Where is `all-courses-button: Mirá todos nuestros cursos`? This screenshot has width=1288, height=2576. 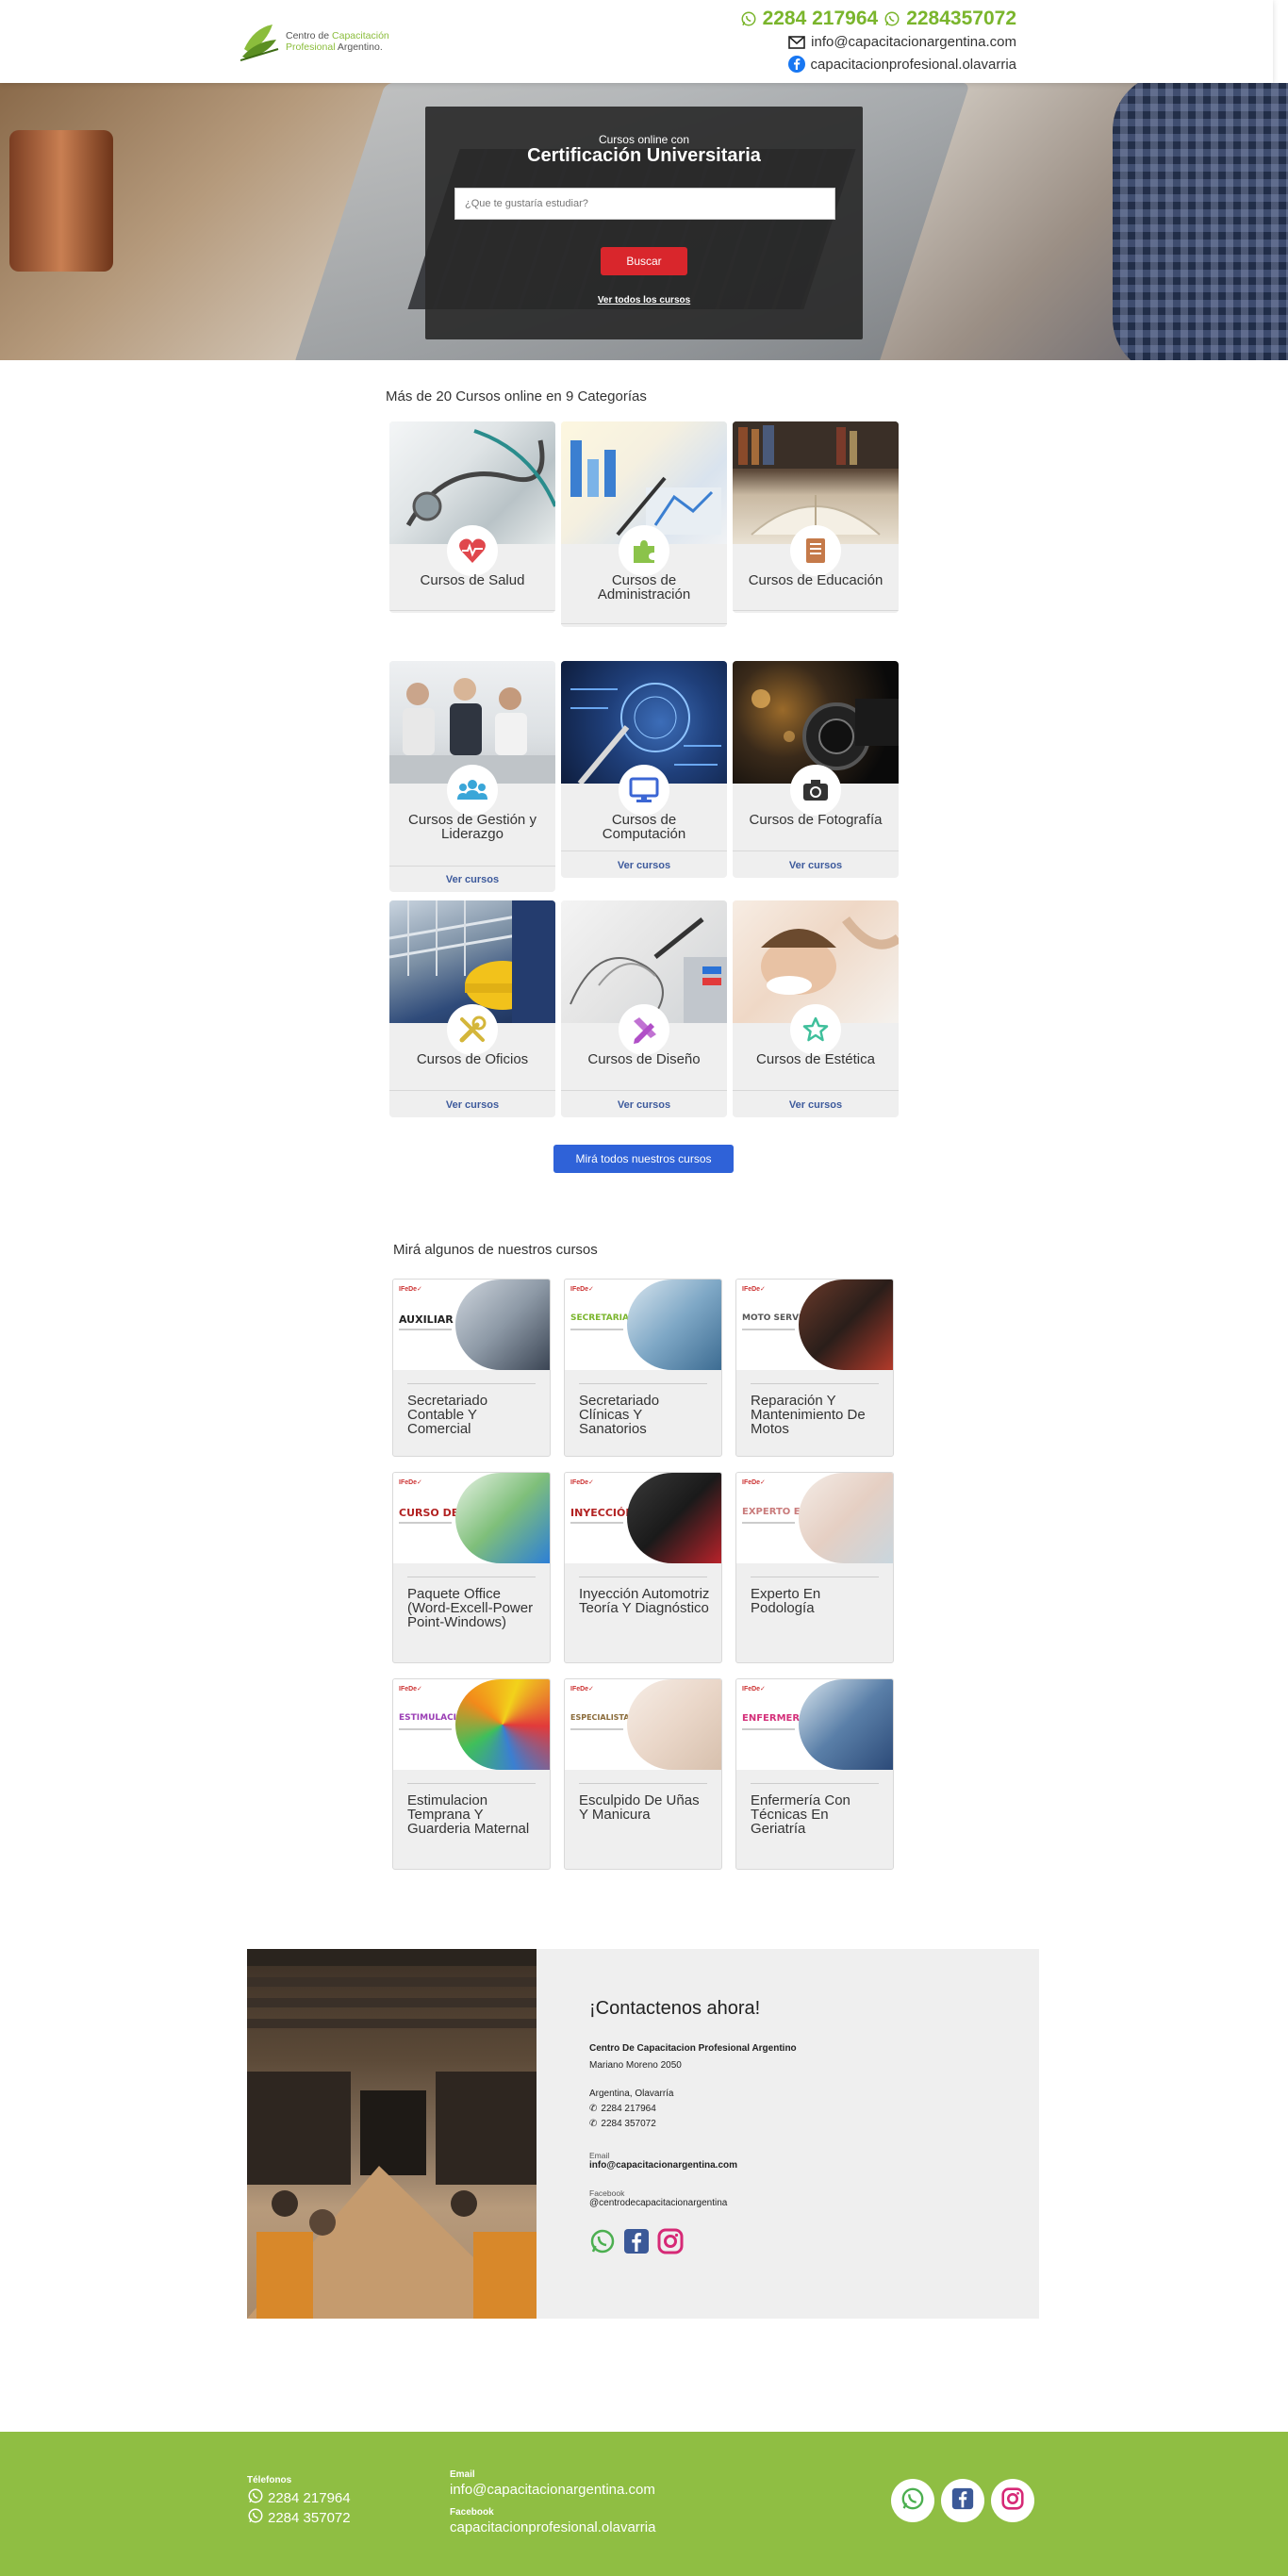 all-courses-button: Mirá todos nuestros cursos is located at coordinates (643, 1159).